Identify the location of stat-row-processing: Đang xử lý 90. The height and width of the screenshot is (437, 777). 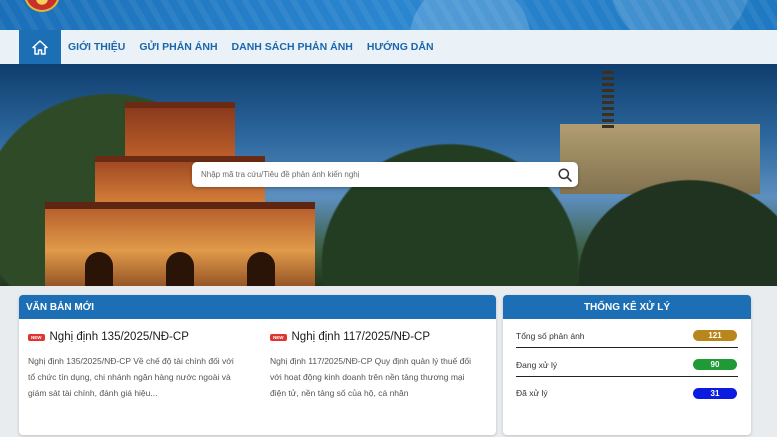
(627, 365).